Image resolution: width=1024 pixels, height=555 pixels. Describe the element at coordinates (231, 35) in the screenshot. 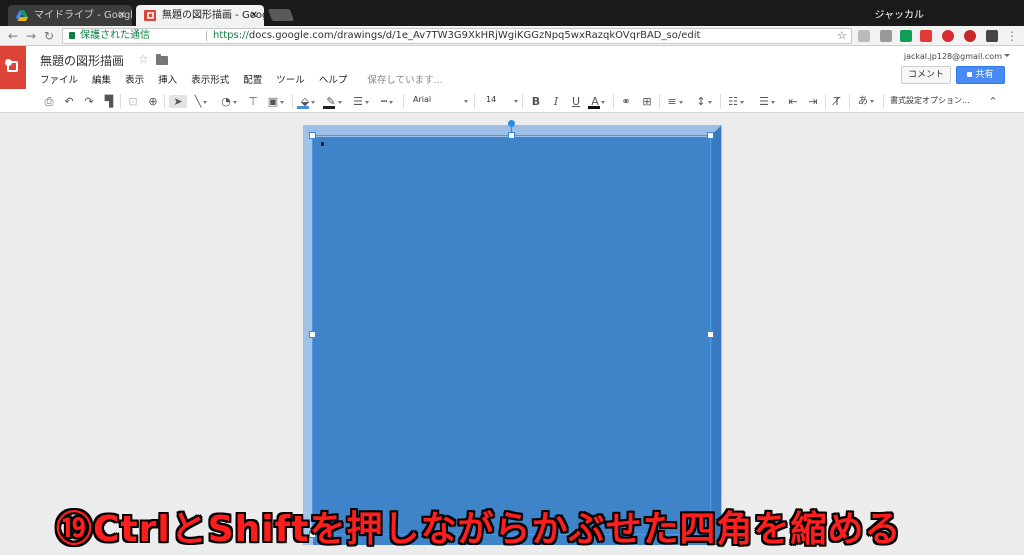

I see `url-scheme: https://` at that location.